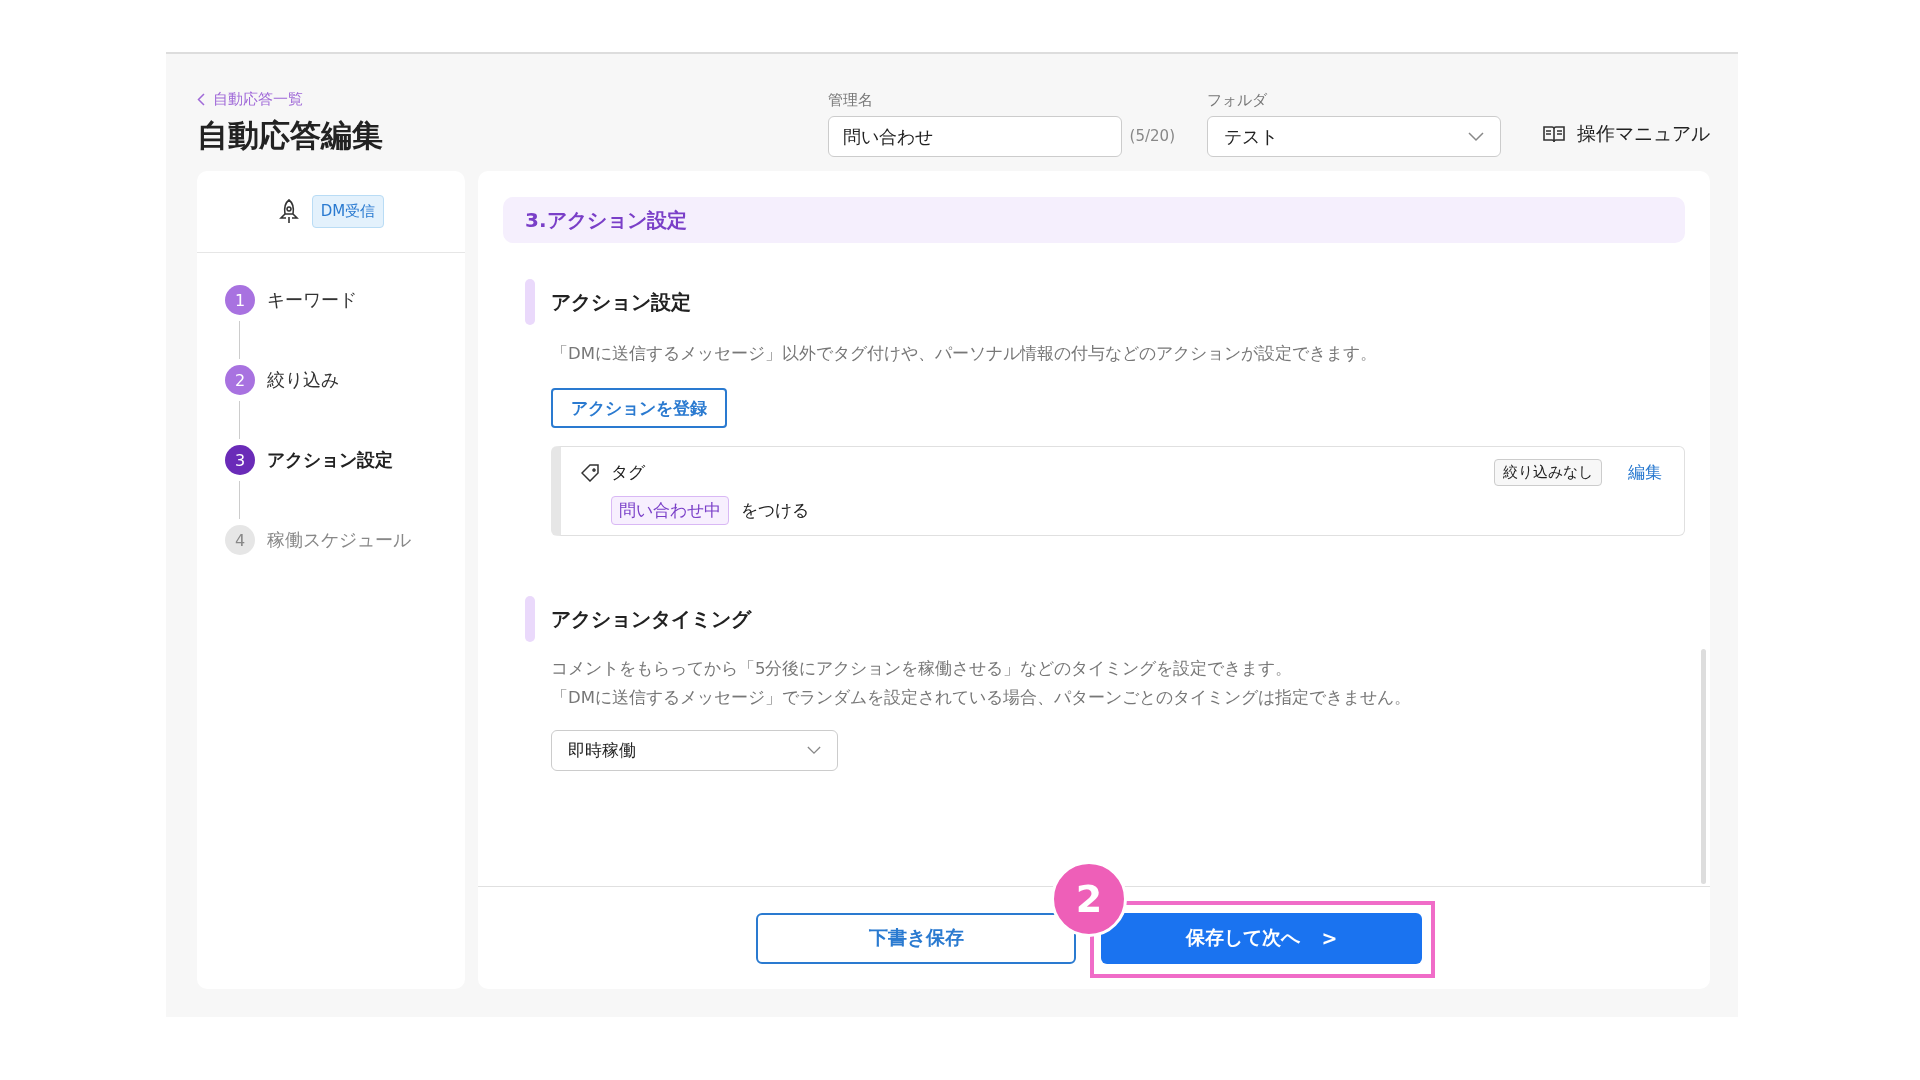 This screenshot has height=1080, width=1920. Describe the element at coordinates (240, 460) in the screenshot. I see `step-number: 3` at that location.